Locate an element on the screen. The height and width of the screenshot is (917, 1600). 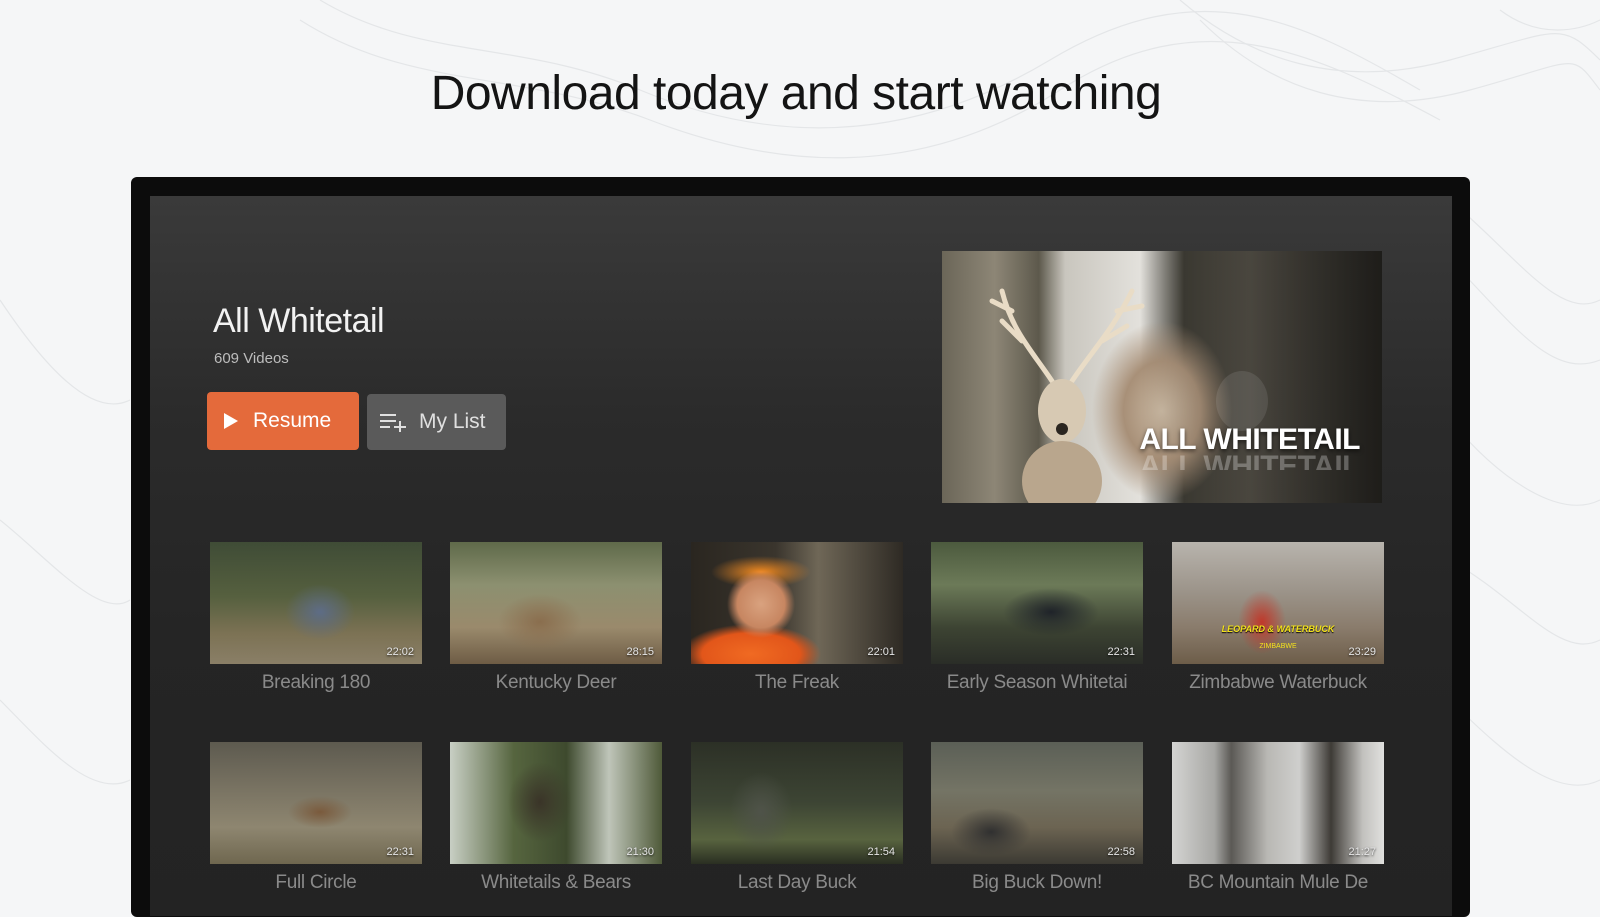
show-title: All Whitetail is located at coordinates (299, 321).